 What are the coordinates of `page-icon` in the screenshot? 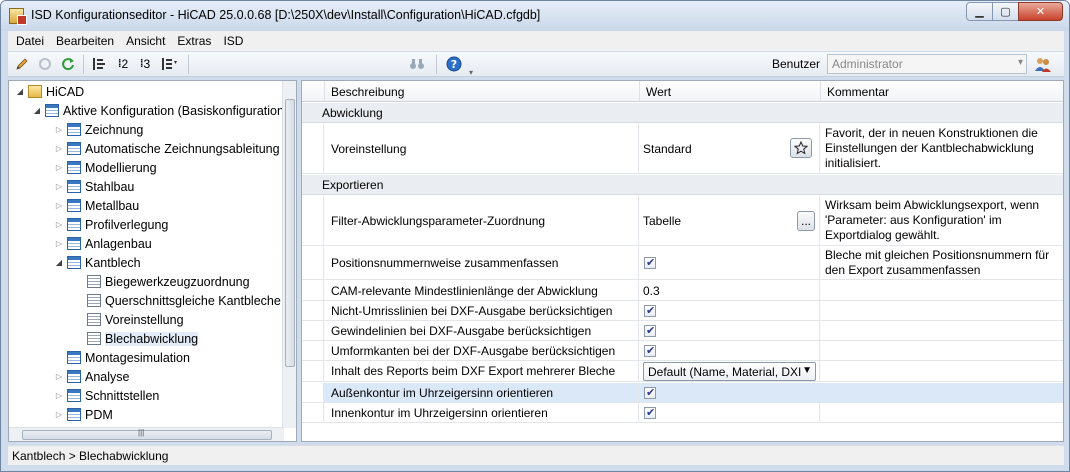 It's located at (94, 300).